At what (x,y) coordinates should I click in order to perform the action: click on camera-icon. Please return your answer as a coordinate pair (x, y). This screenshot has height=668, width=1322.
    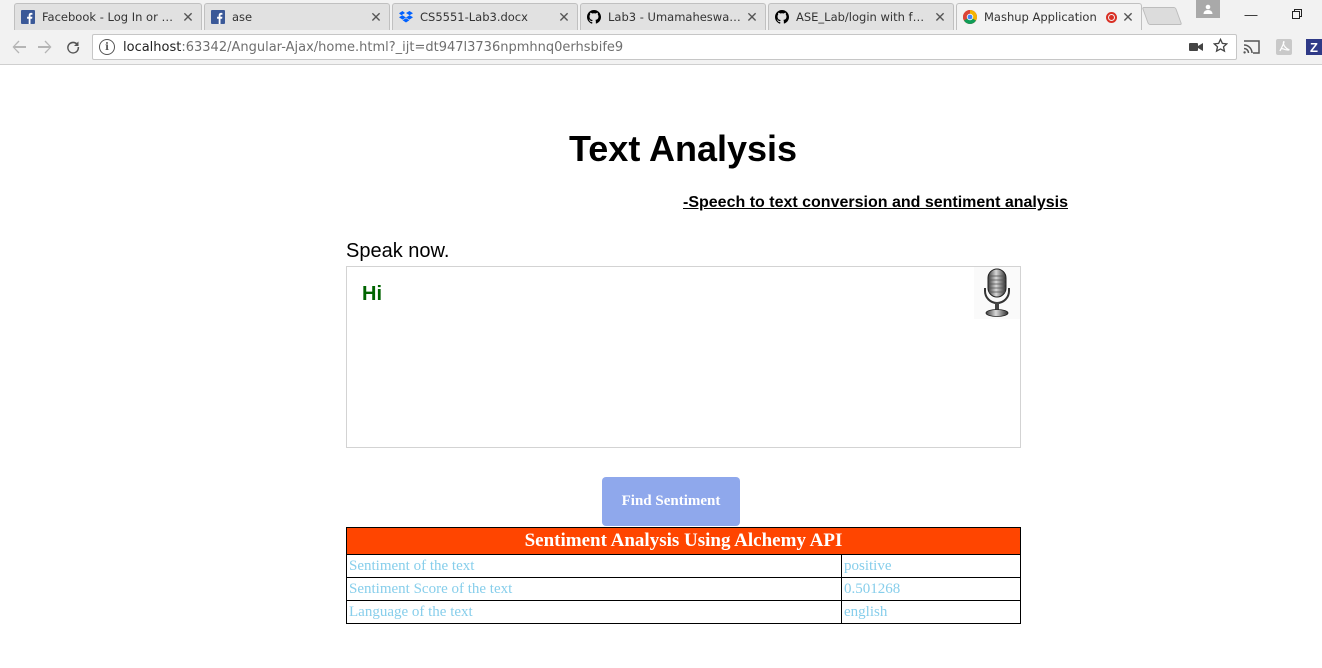
    Looking at the image, I should click on (1196, 48).